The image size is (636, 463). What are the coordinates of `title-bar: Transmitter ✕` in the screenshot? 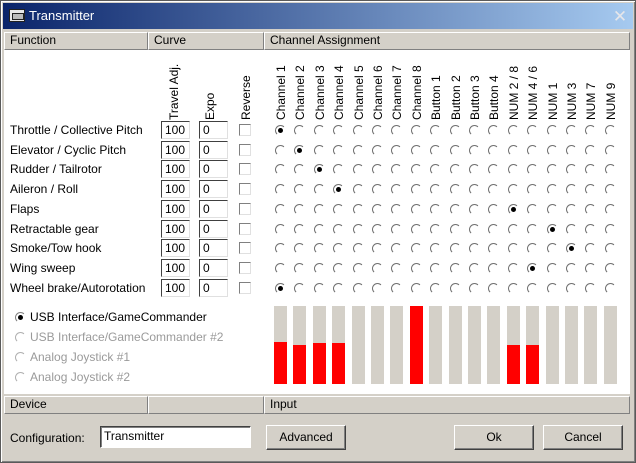 It's located at (318, 16).